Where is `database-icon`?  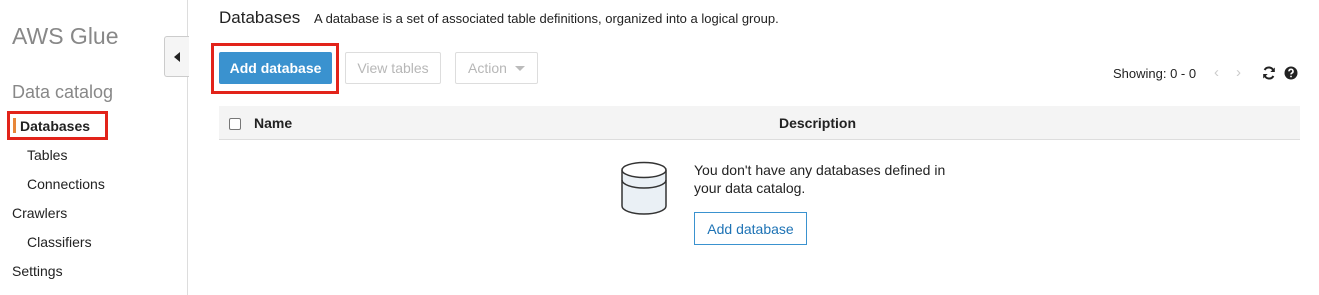
database-icon is located at coordinates (644, 188).